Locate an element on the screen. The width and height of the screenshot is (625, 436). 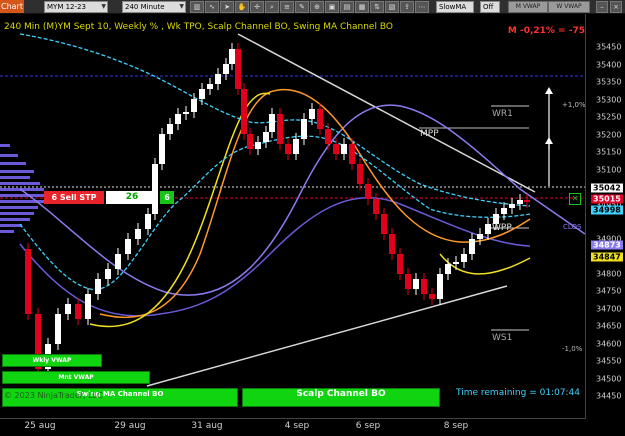
wkly-vwap-button: Wkly VWAP is located at coordinates (52, 360).